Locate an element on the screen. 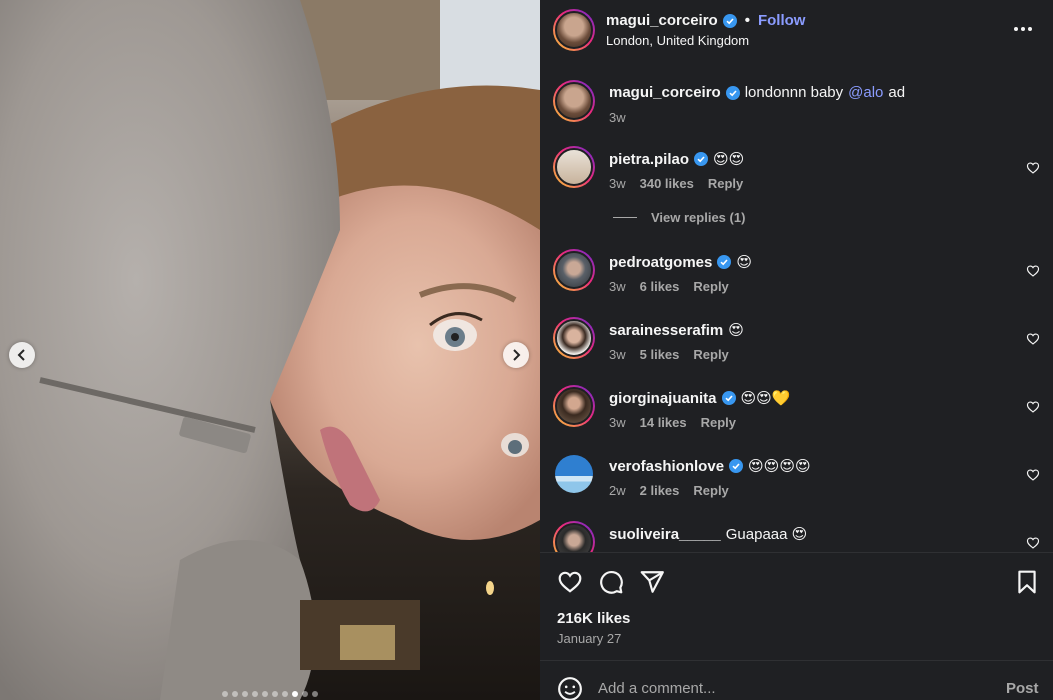 This screenshot has width=1053, height=700. view-replies-button: View replies (1) is located at coordinates (679, 217).